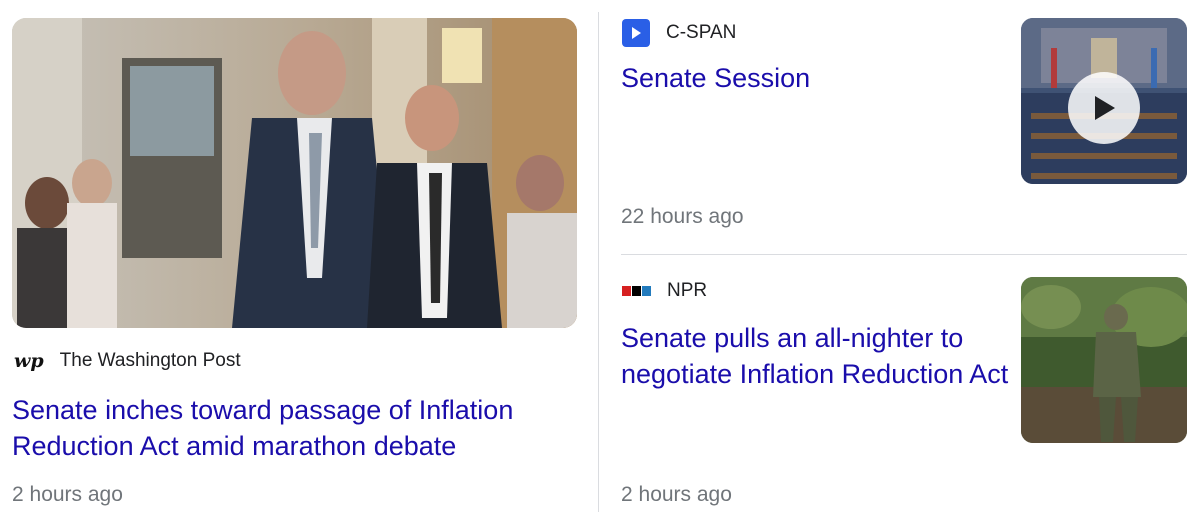 This screenshot has width=1200, height=521. Describe the element at coordinates (626, 291) in the screenshot. I see `npr-logo-n` at that location.